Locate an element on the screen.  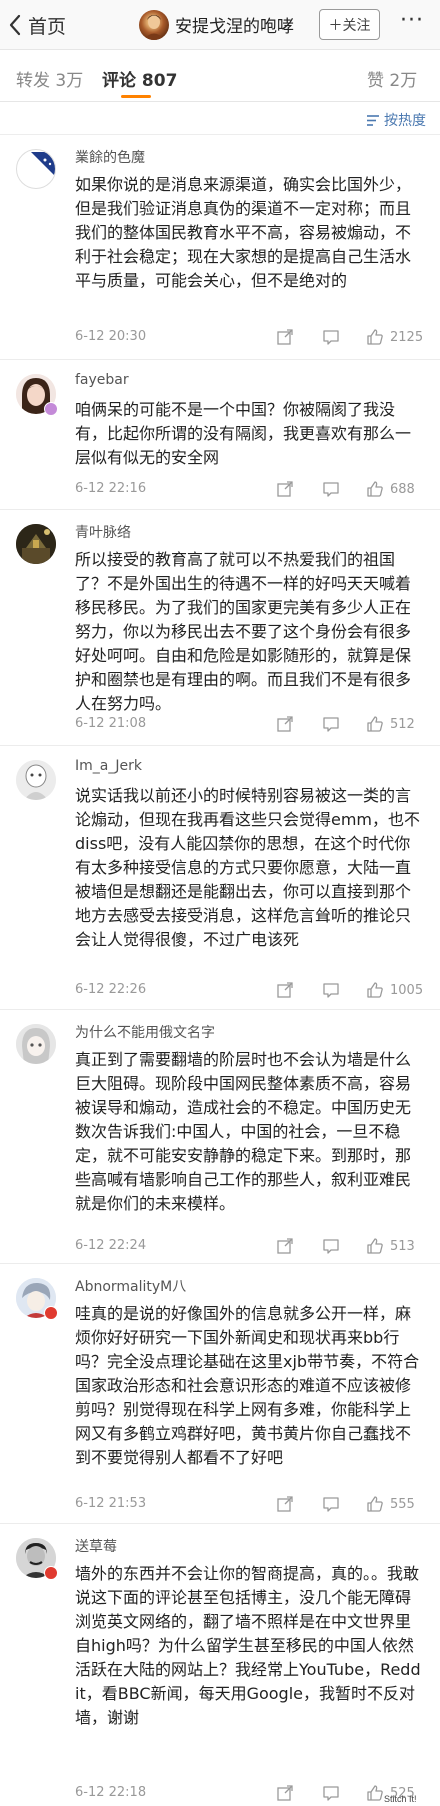
comment-meta: 6-12 22:24 513 is located at coordinates (220, 1247).